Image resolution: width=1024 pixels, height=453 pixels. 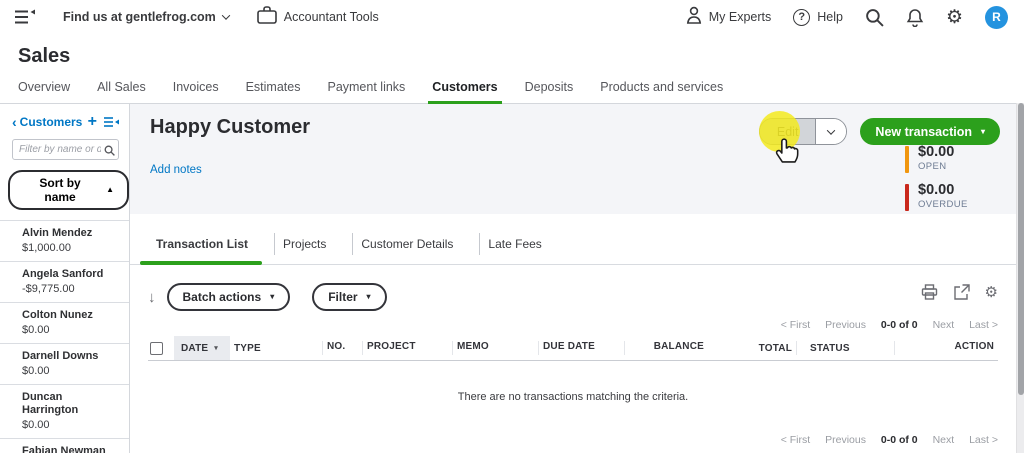 I want to click on batch-actions-label: Batch actions, so click(x=222, y=297).